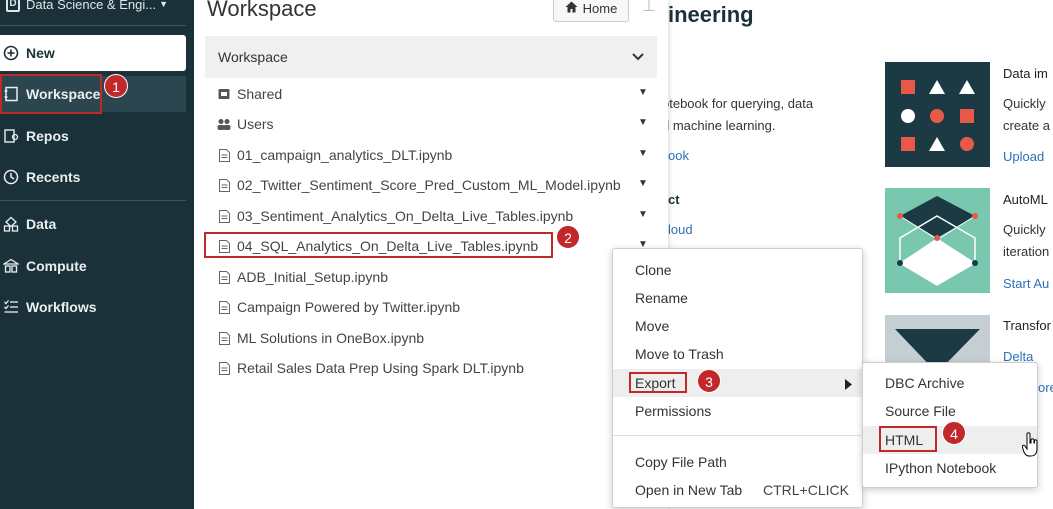  I want to click on menu-item-ipython-notebook: IPython Notebook, so click(950, 468).